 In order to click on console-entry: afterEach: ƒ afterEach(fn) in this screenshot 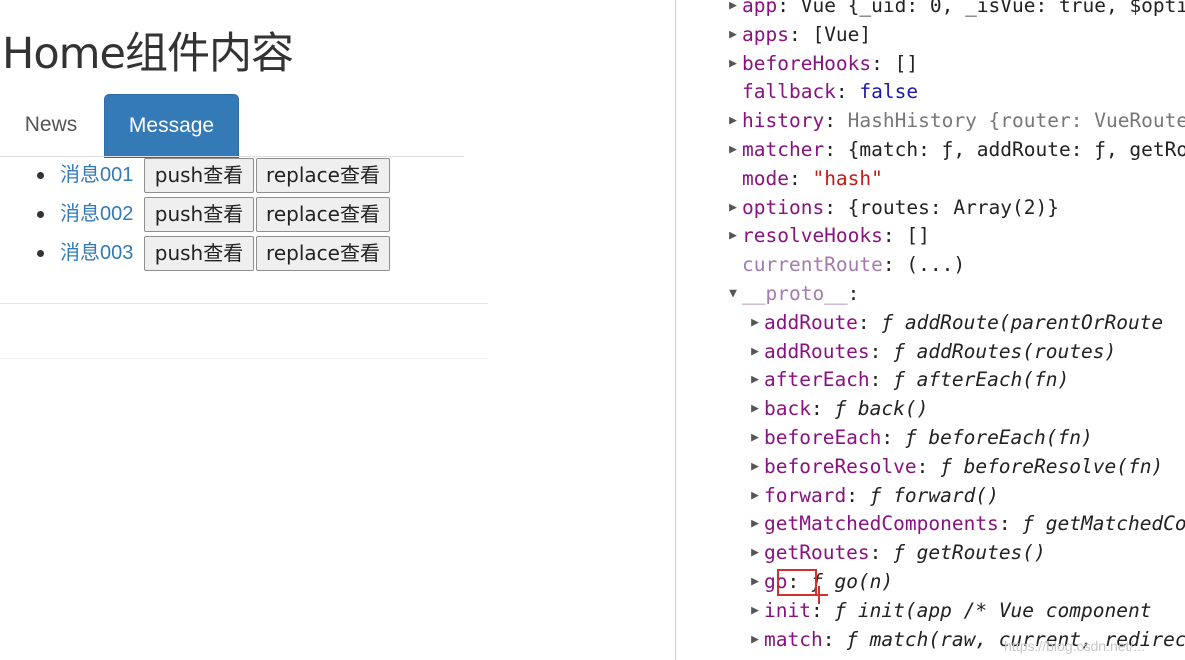, I will do `click(916, 379)`.